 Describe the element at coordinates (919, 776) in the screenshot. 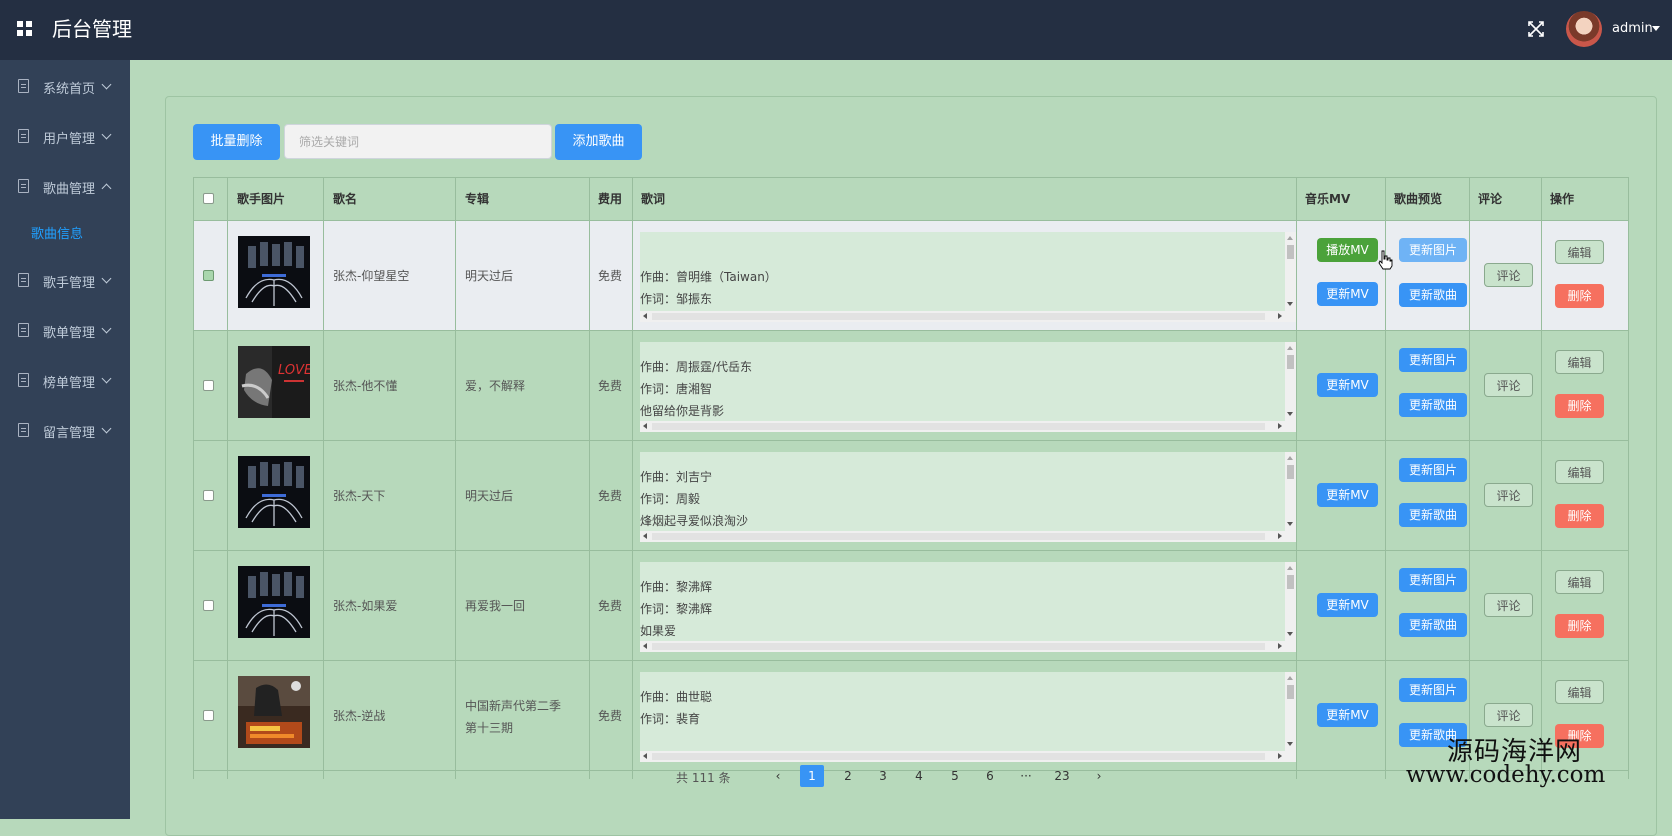

I see `pagination-page: 4` at that location.